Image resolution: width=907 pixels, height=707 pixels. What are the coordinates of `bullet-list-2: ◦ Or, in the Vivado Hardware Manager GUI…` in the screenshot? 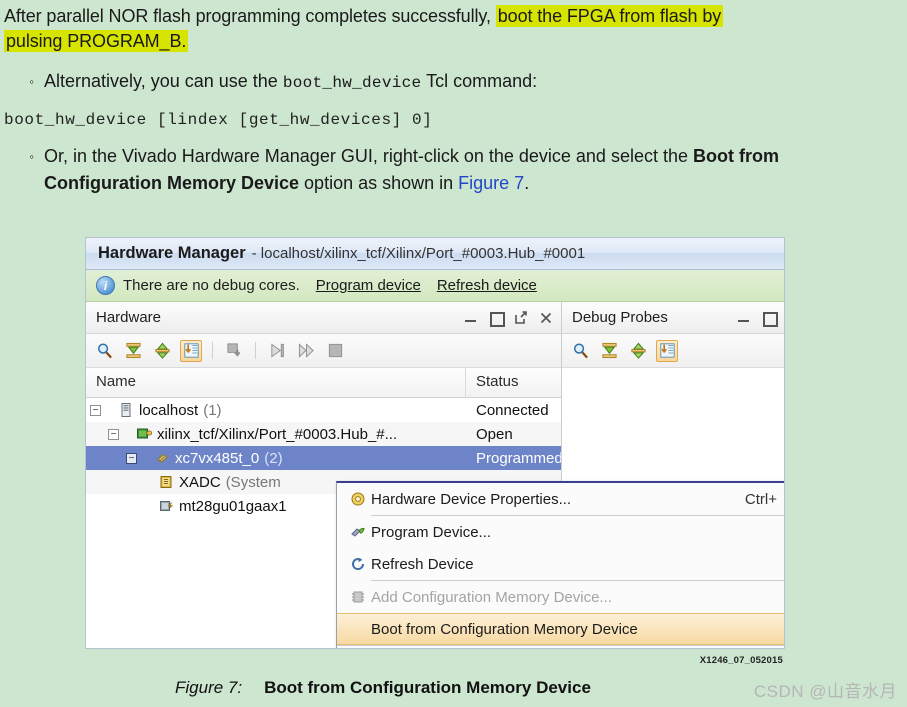 It's located at (453, 170).